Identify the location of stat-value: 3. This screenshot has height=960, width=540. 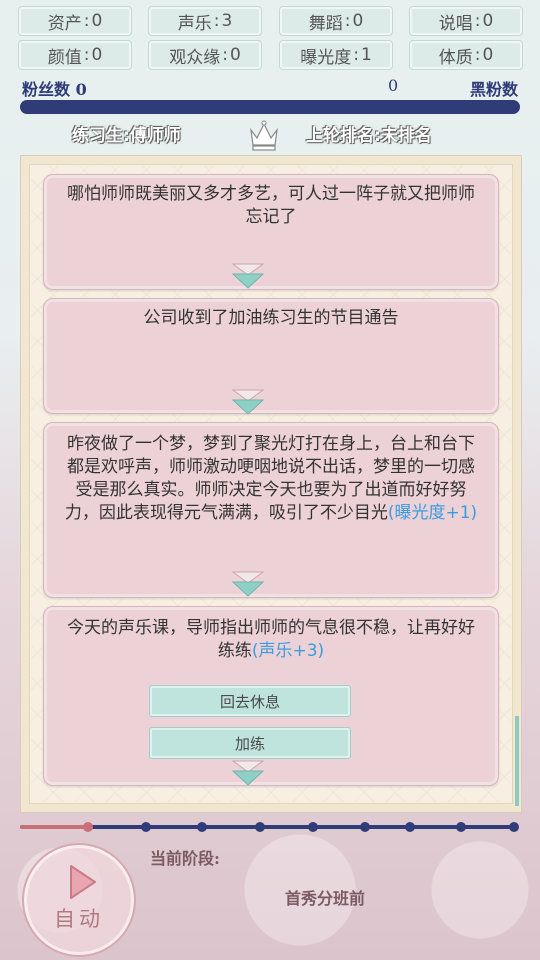
(227, 21).